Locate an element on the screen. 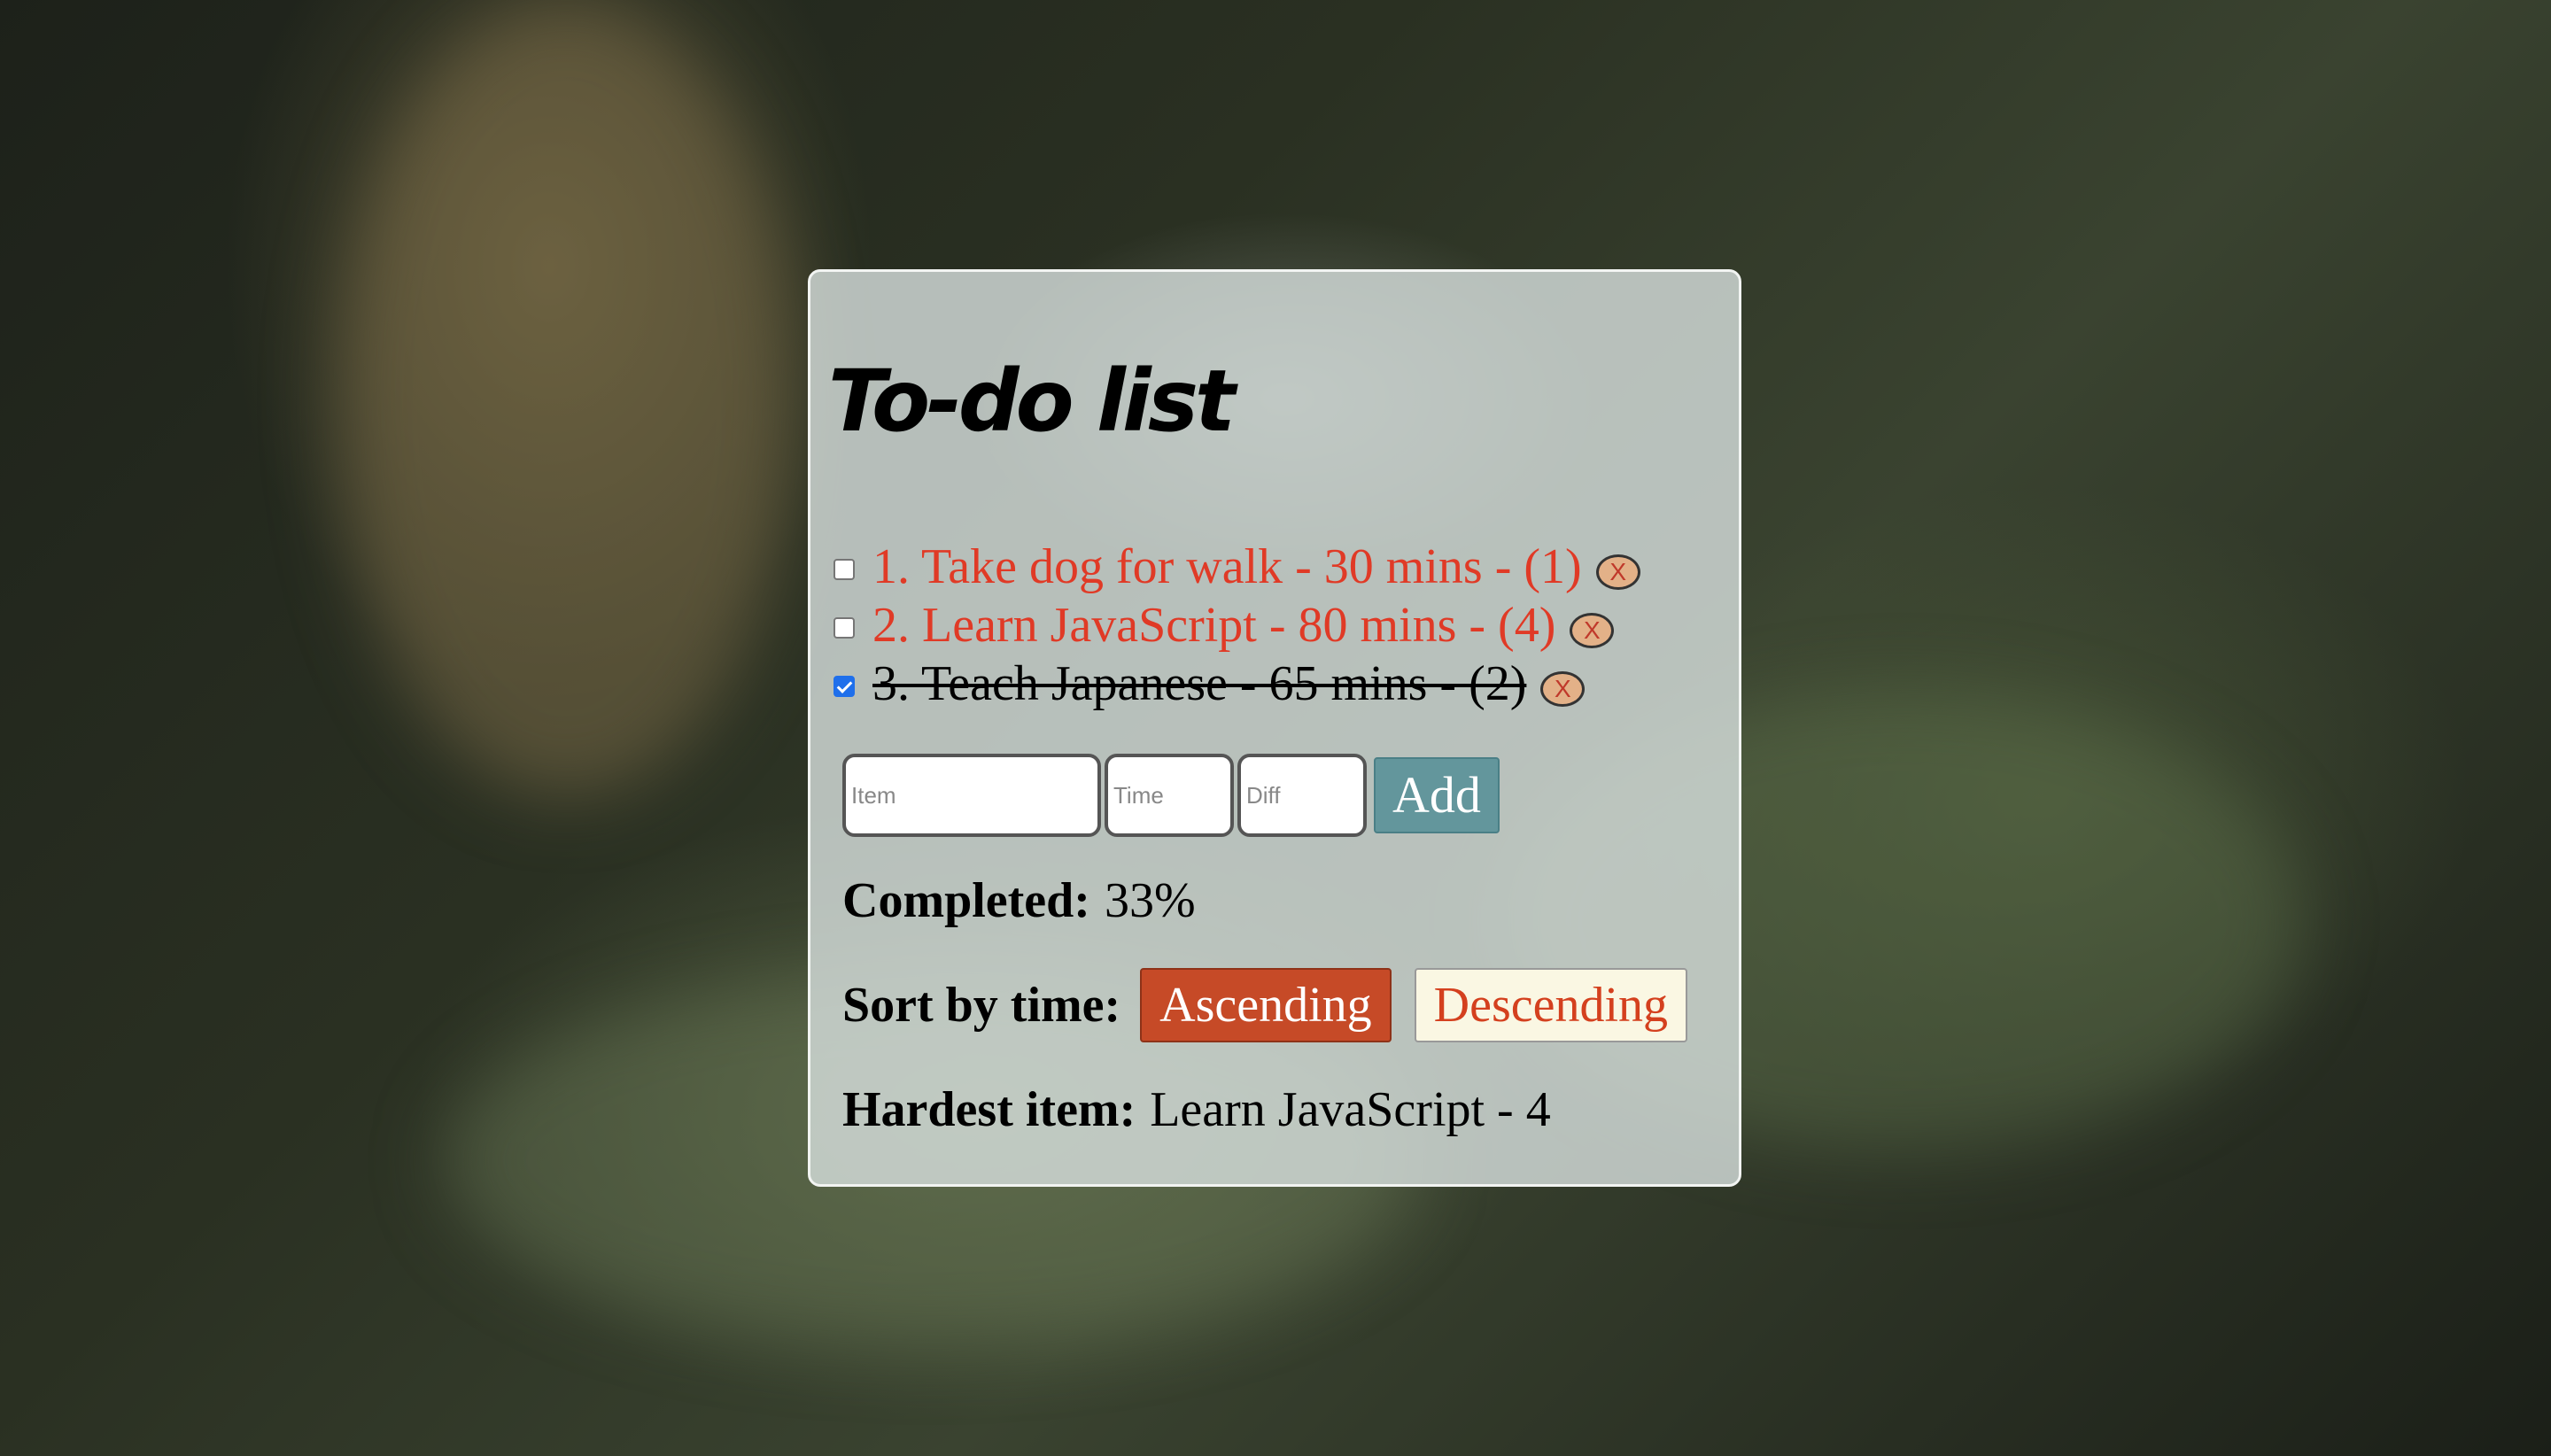  sort-ascending-button: Ascending is located at coordinates (1266, 1005).